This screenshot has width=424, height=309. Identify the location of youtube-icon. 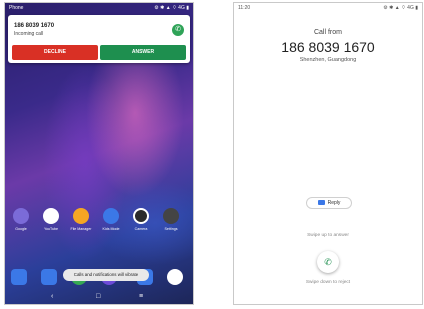
(51, 216).